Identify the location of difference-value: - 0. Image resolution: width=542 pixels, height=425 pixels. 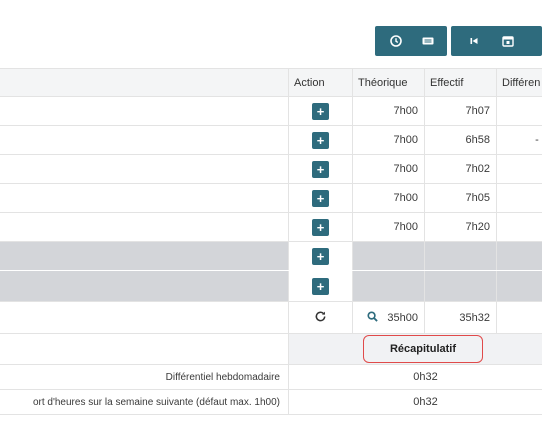
(519, 140).